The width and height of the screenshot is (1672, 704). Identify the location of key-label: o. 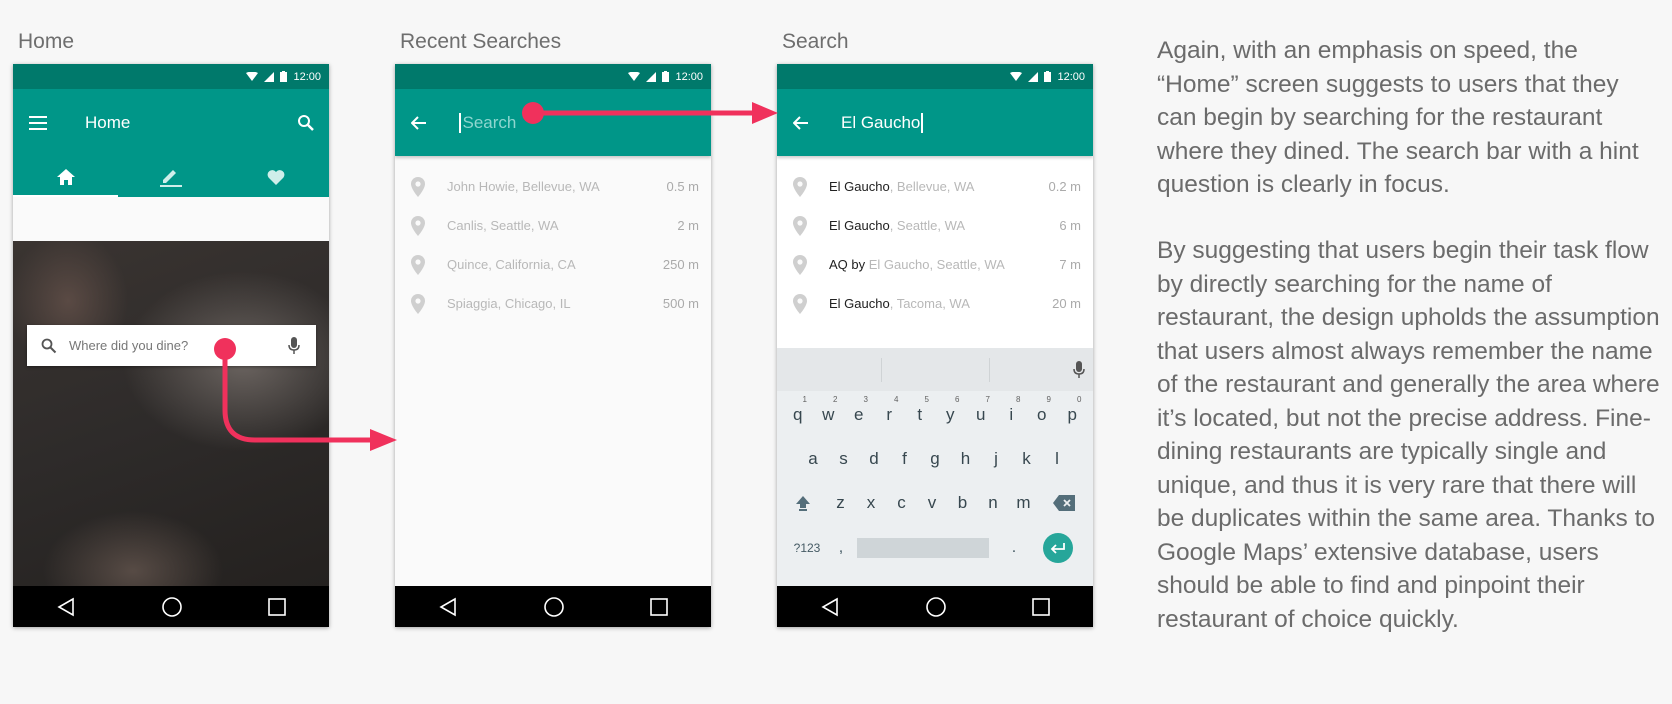
(1042, 414).